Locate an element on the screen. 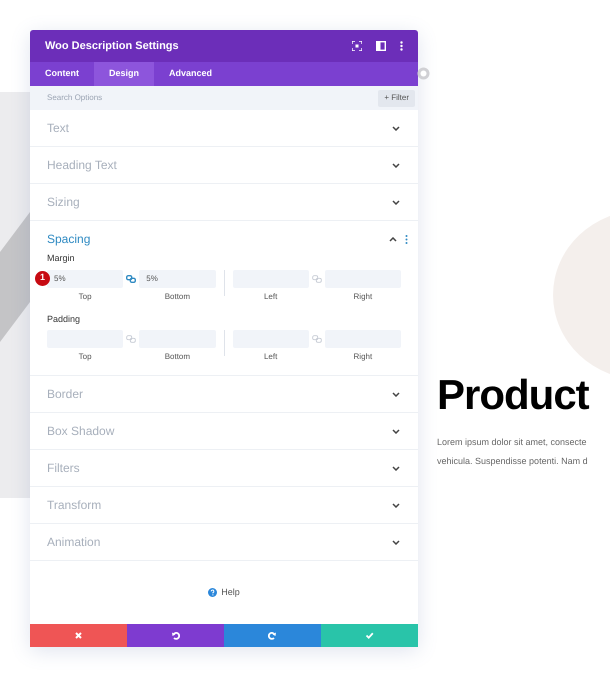  tab: Content is located at coordinates (62, 74).